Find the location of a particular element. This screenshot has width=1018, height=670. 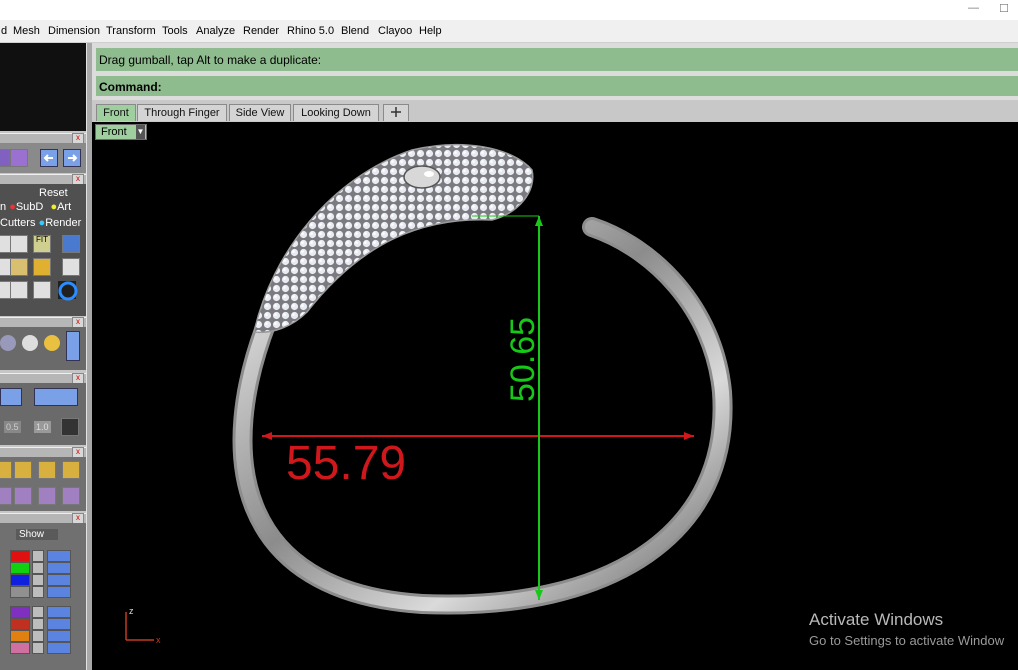

arrow-right-button is located at coordinates (72, 158).